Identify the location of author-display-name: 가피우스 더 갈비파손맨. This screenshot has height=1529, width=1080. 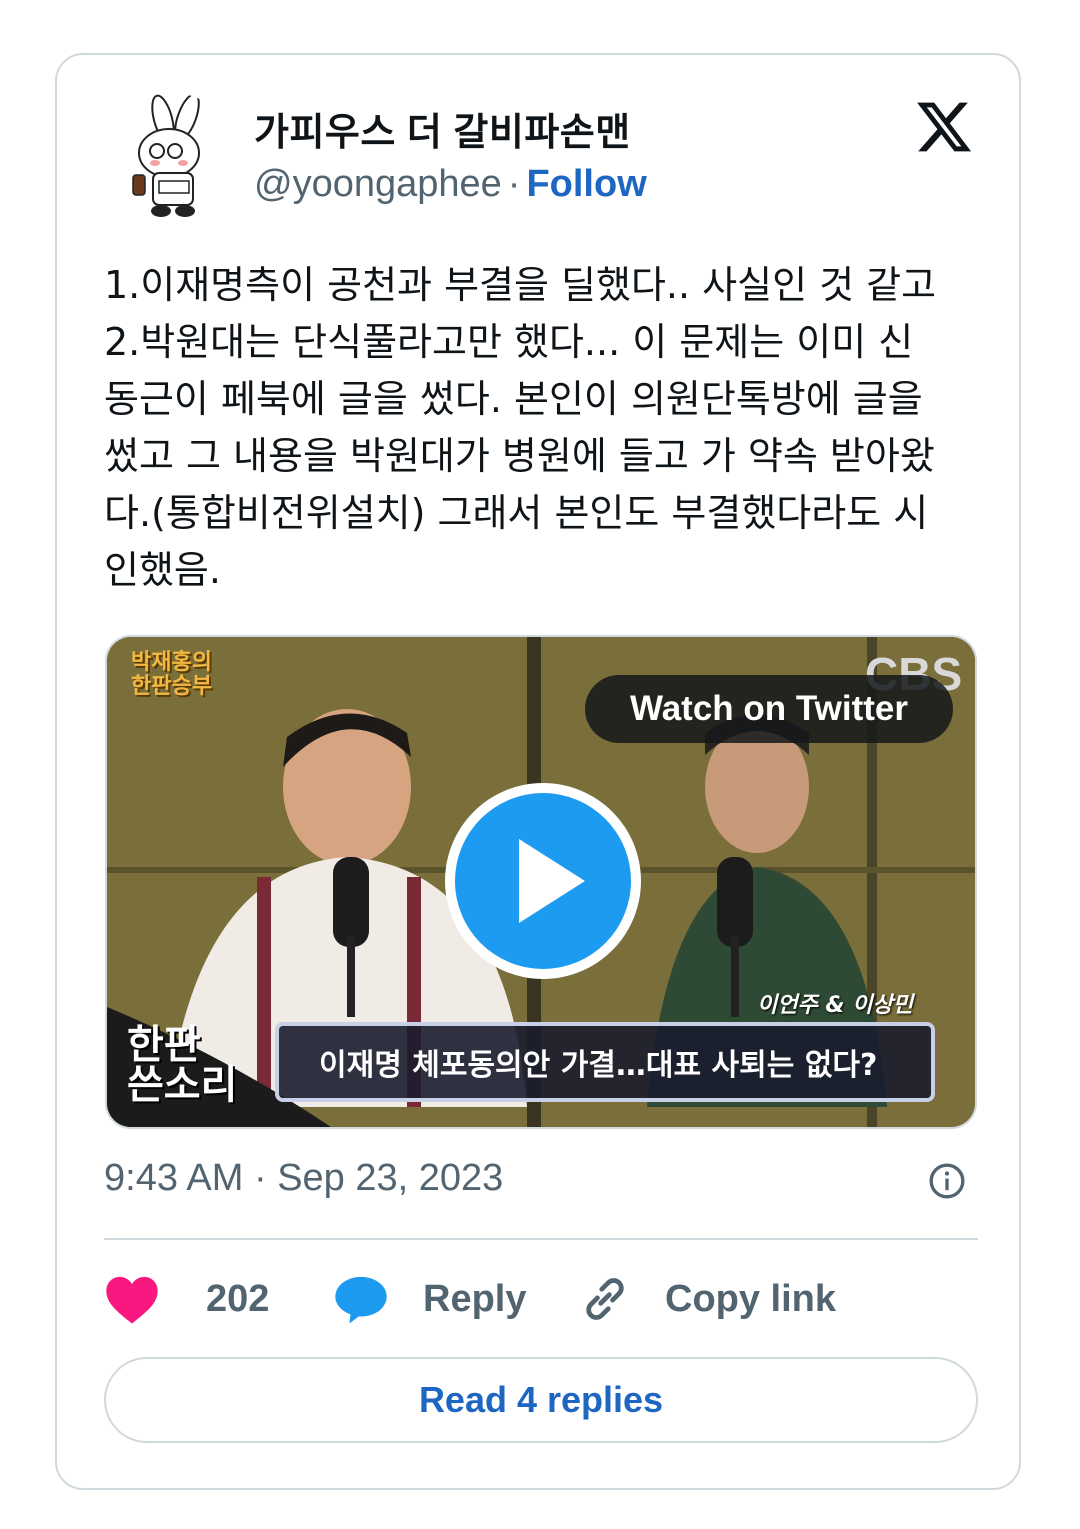
(442, 128).